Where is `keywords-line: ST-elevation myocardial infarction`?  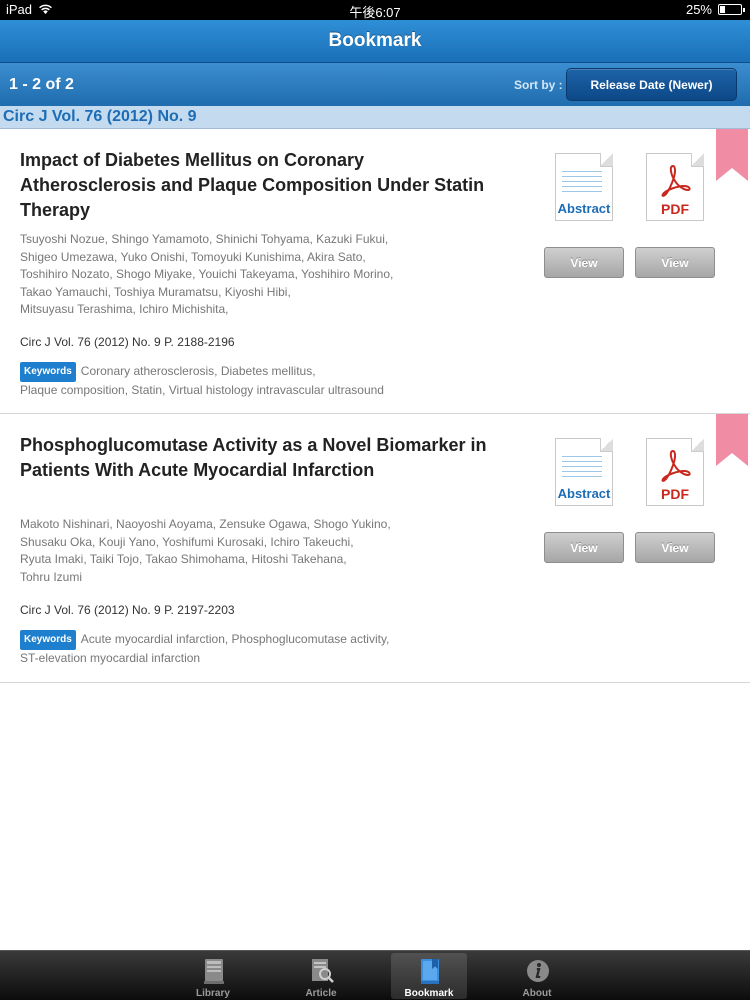
keywords-line: ST-elevation myocardial infarction is located at coordinates (110, 657).